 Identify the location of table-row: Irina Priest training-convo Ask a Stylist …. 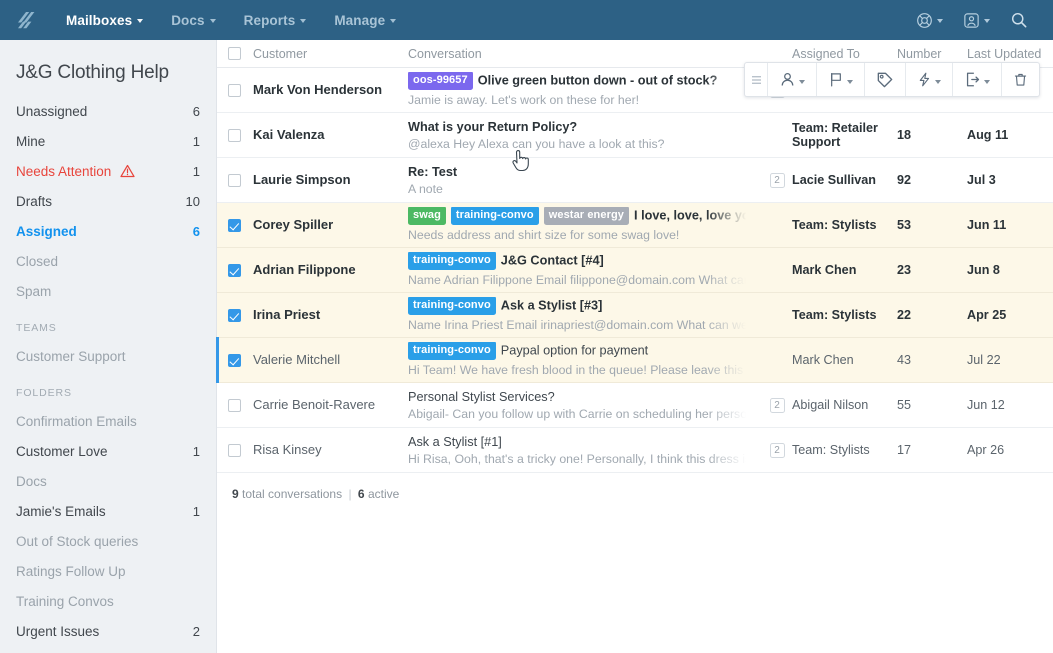
(635, 315).